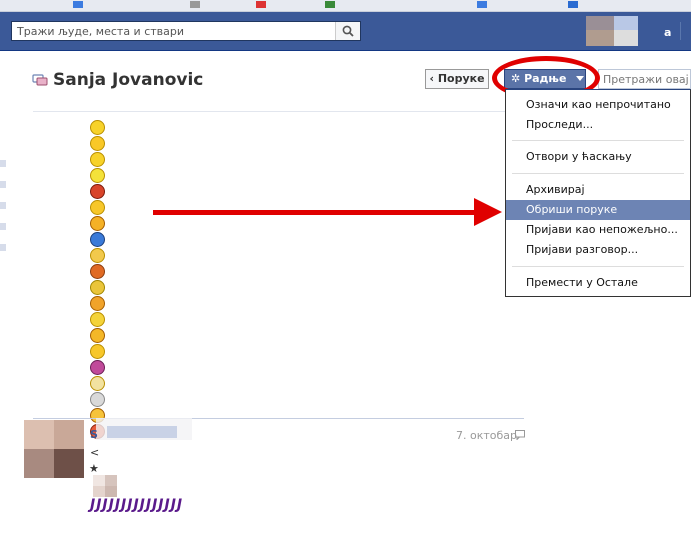  Describe the element at coordinates (598, 105) in the screenshot. I see `menu-item-mark-unread: Означи као непрочитано` at that location.